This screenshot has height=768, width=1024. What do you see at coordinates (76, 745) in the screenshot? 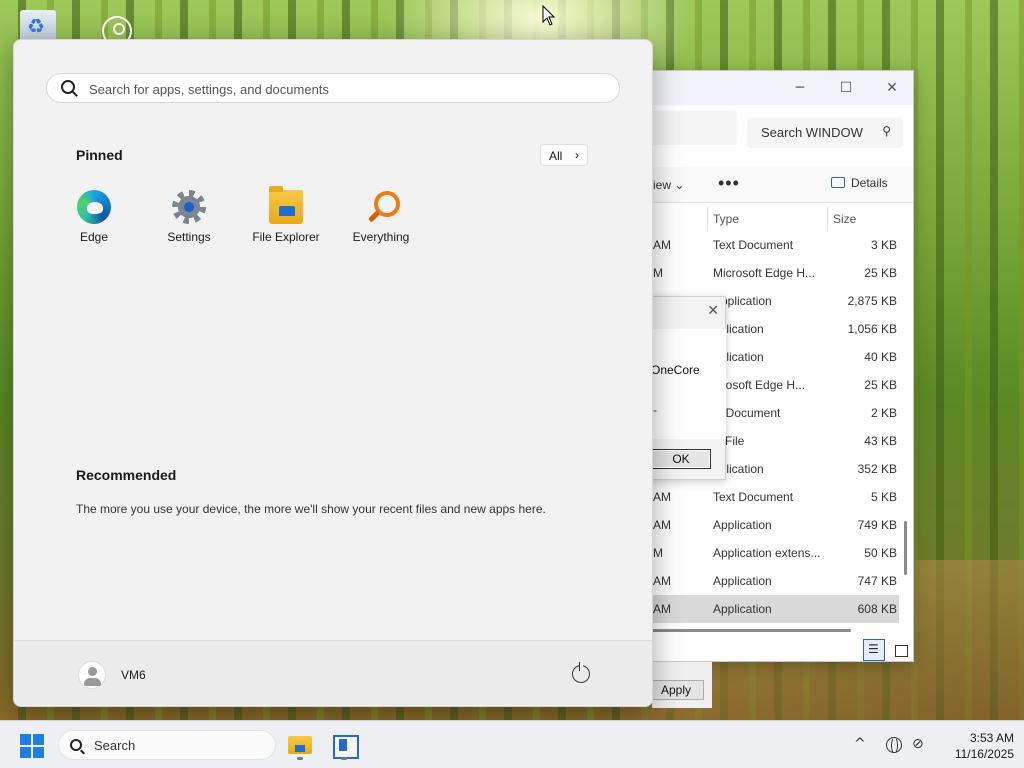
I see `search-icon` at bounding box center [76, 745].